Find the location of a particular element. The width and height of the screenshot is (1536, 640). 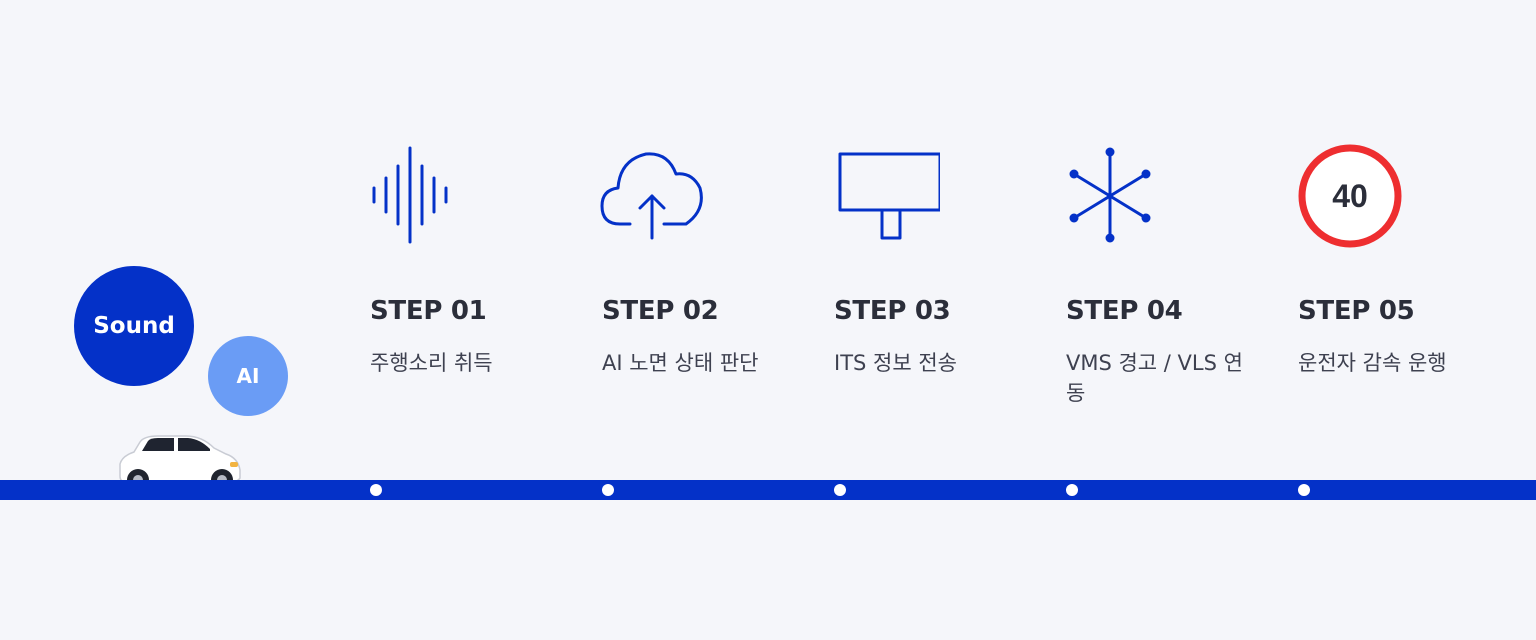

step-05: 40 STEP 05 운전자 감속 운행 is located at coordinates (1398, 257).